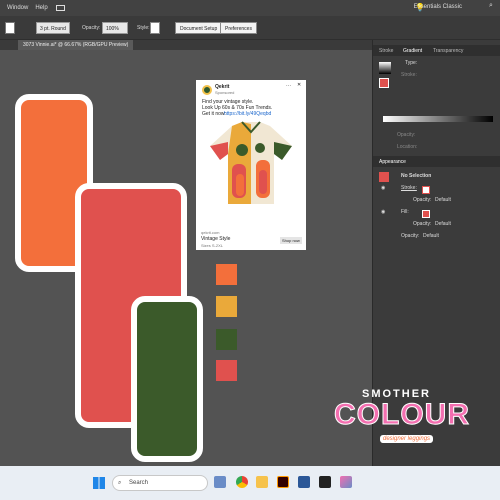  I want to click on tab-stroke: Stroke, so click(386, 51).